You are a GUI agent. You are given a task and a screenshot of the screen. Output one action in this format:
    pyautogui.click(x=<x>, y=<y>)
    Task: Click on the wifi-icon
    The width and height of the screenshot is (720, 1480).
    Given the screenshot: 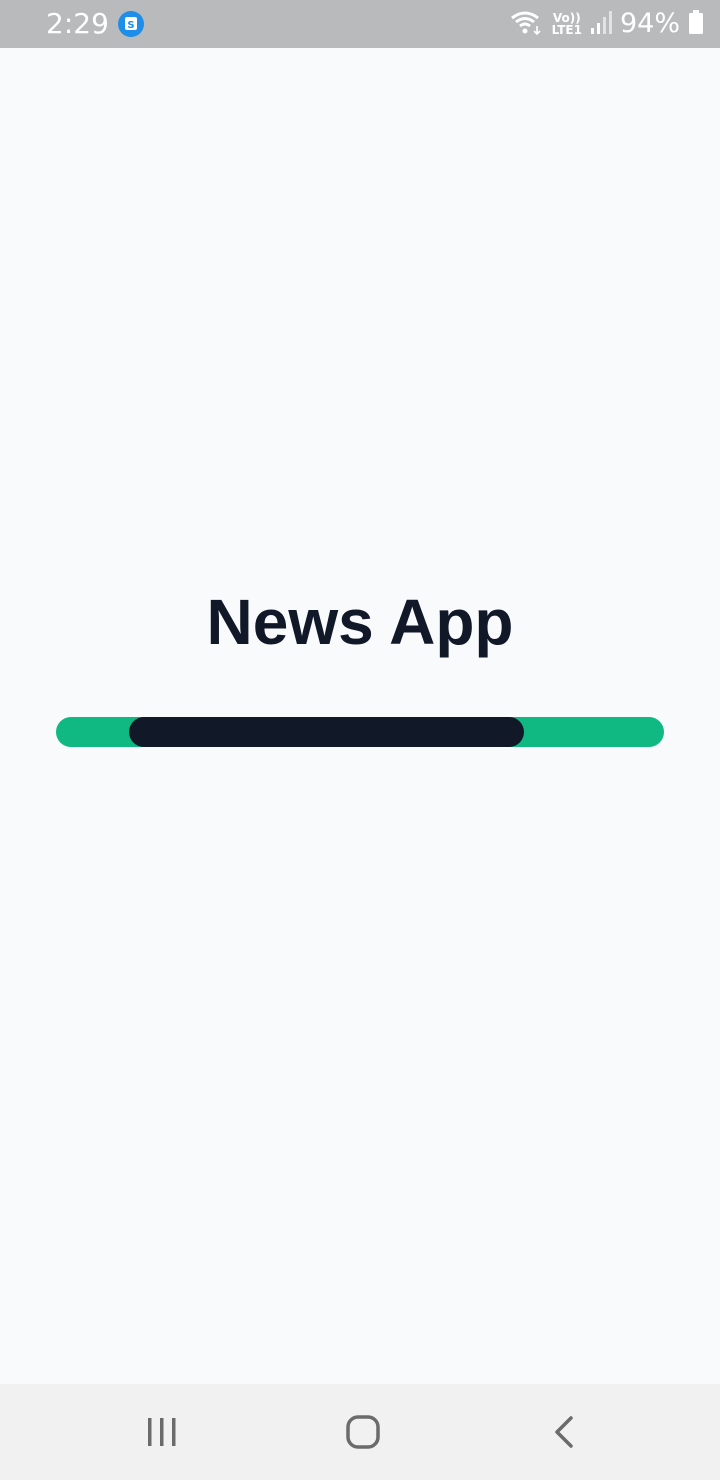 What is the action you would take?
    pyautogui.click(x=527, y=24)
    